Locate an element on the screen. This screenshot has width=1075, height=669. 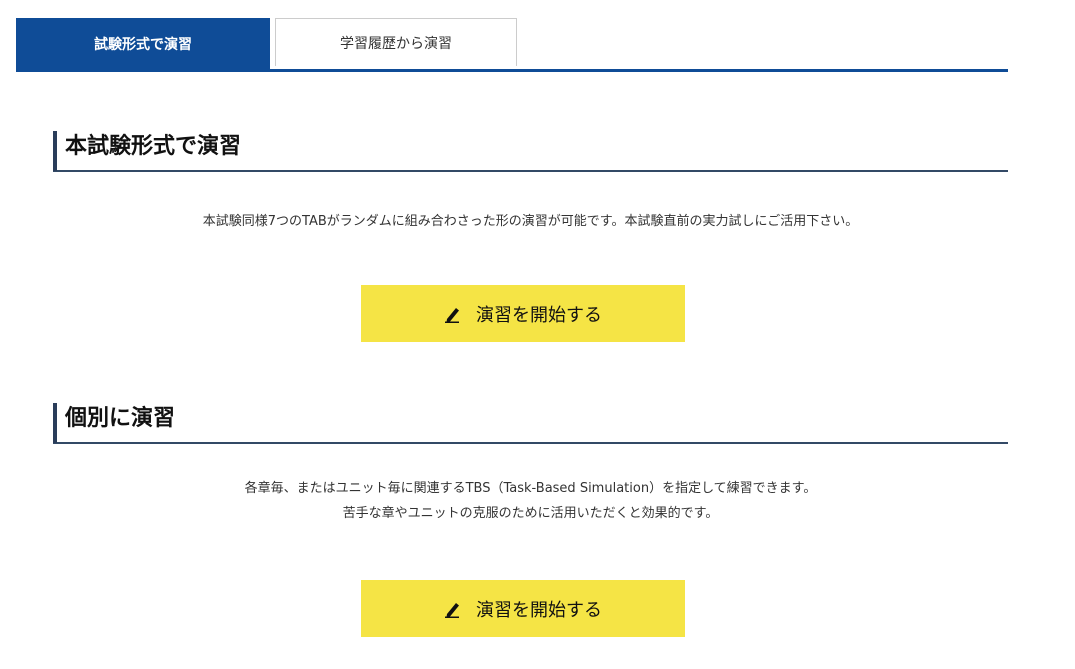
start-practice-button-exam: 演習を開始する is located at coordinates (523, 313).